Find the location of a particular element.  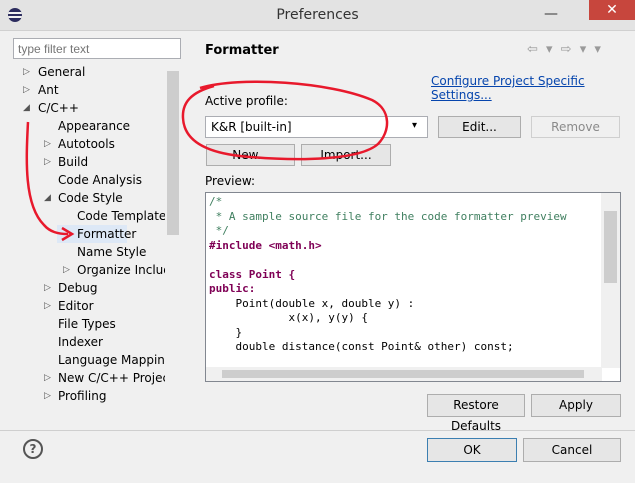

tree-item-new-cpp-project: New C/C++ Project is located at coordinates (116, 378).